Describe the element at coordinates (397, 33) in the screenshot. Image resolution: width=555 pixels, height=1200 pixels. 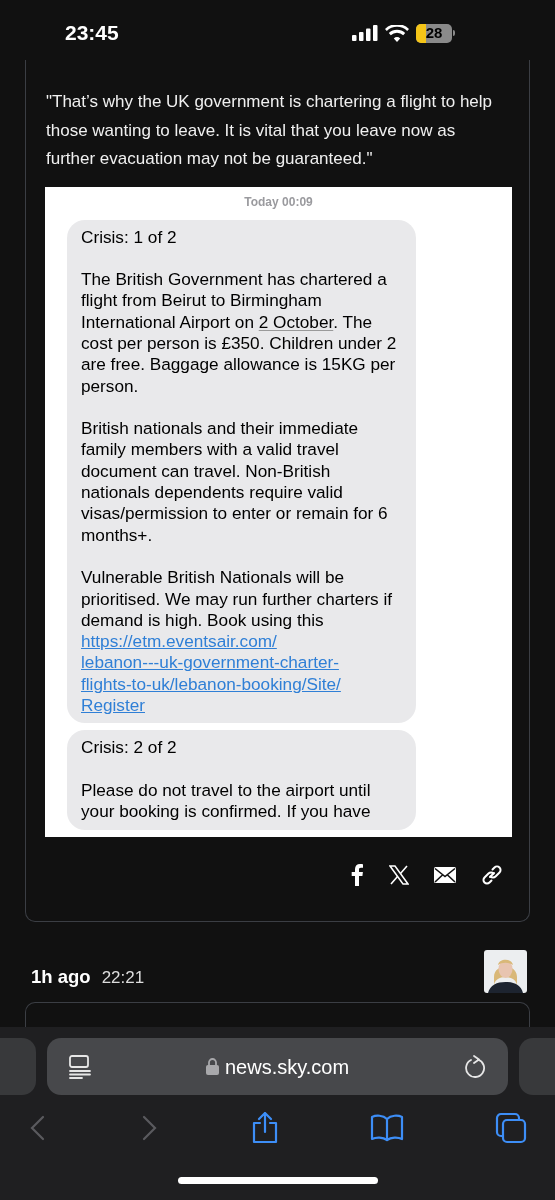
I see `wifi-icon` at that location.